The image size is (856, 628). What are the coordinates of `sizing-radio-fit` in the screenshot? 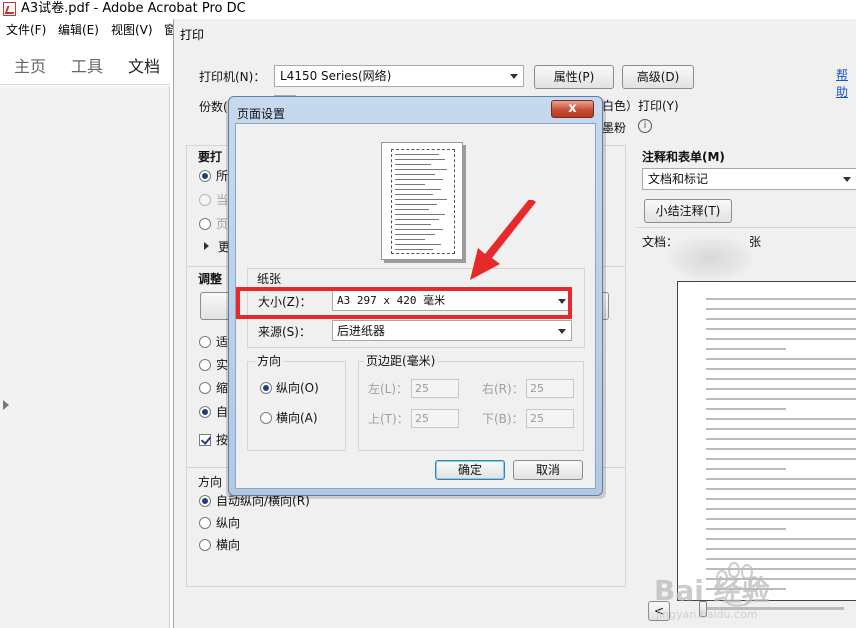 It's located at (205, 342).